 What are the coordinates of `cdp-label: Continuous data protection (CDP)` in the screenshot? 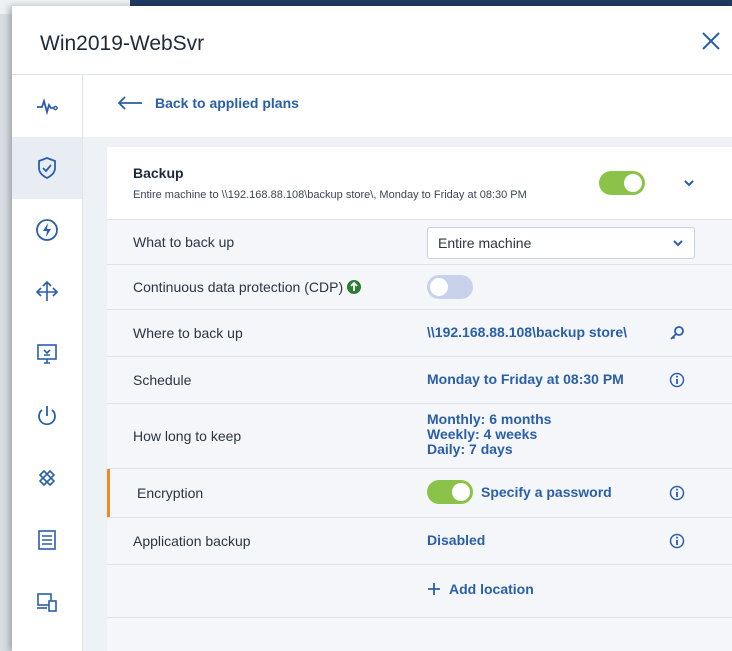 It's located at (238, 287).